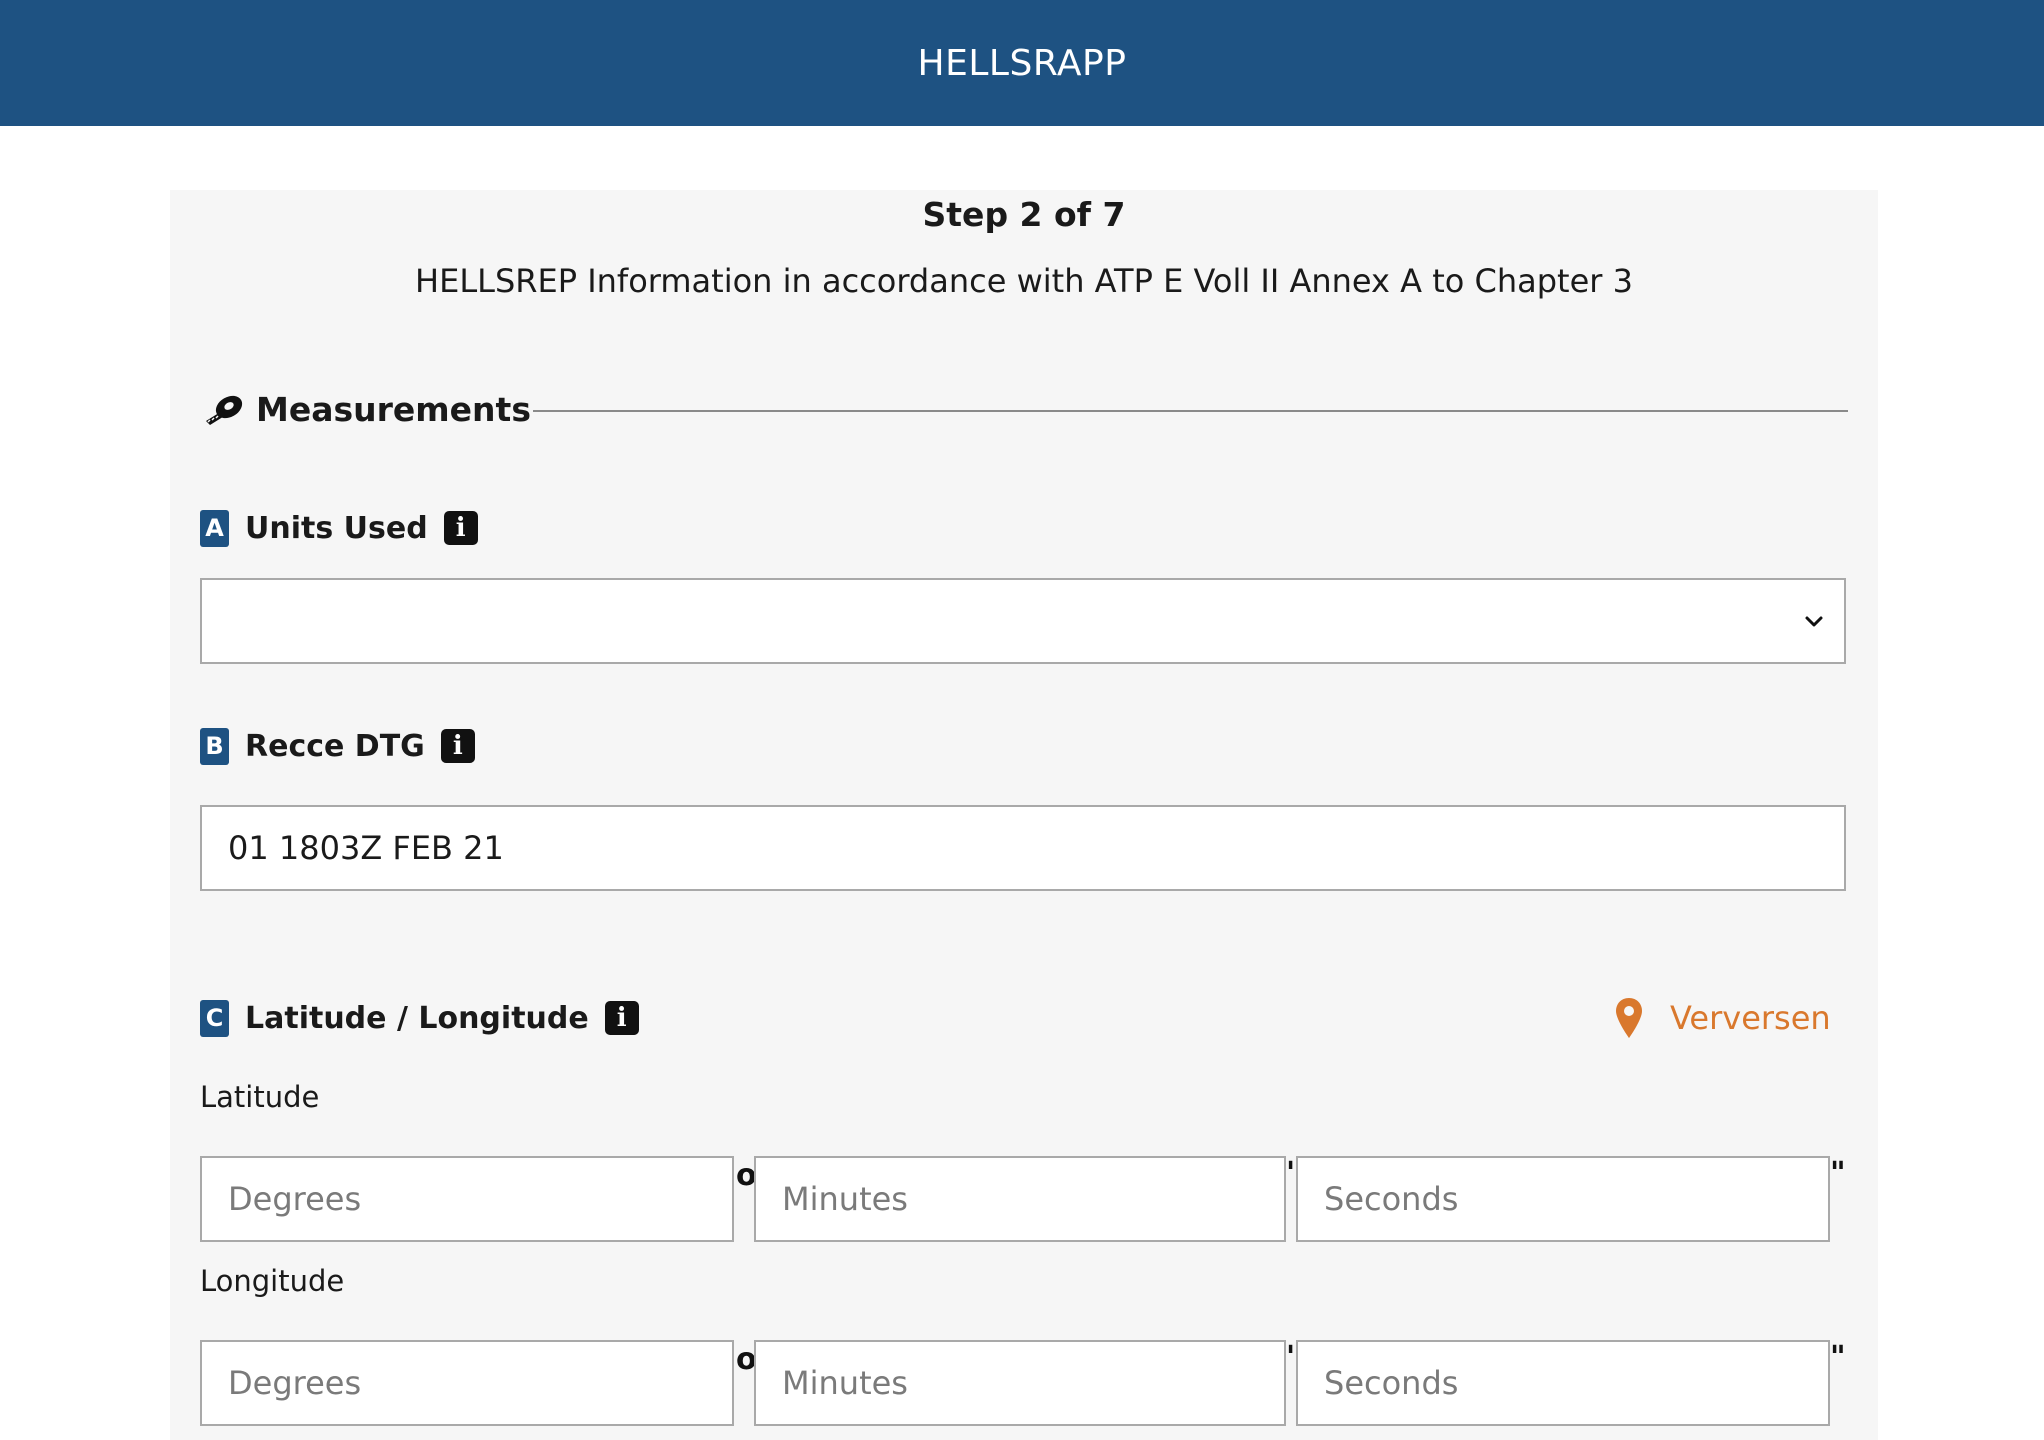 The width and height of the screenshot is (2044, 1440). What do you see at coordinates (467, 1383) in the screenshot?
I see `longitude-degrees-input: Degrees` at bounding box center [467, 1383].